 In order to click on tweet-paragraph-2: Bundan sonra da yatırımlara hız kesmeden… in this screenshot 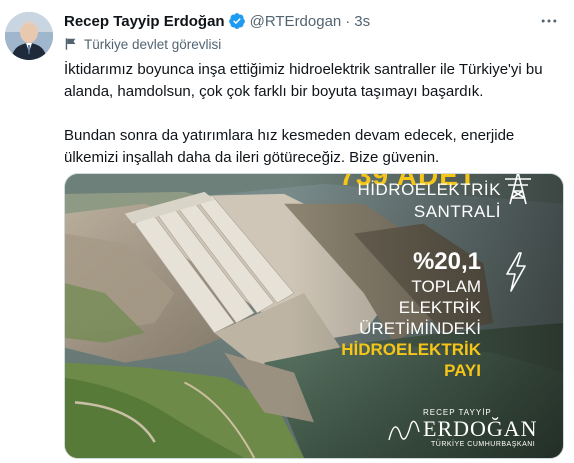, I will do `click(289, 146)`.